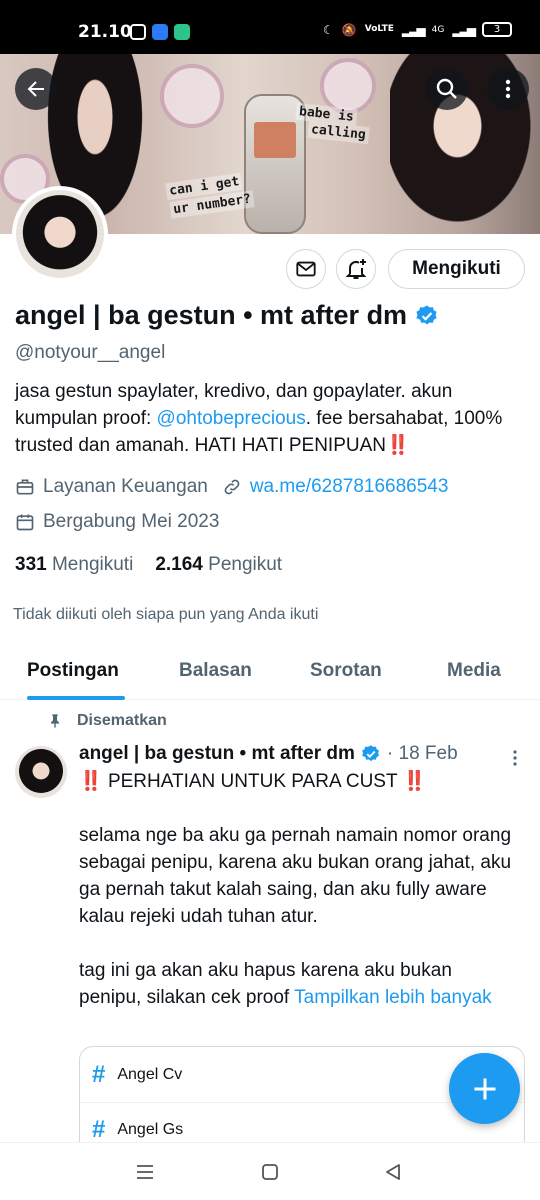 The width and height of the screenshot is (540, 1200). I want to click on hashtag-label: Angel Gs, so click(150, 1129).